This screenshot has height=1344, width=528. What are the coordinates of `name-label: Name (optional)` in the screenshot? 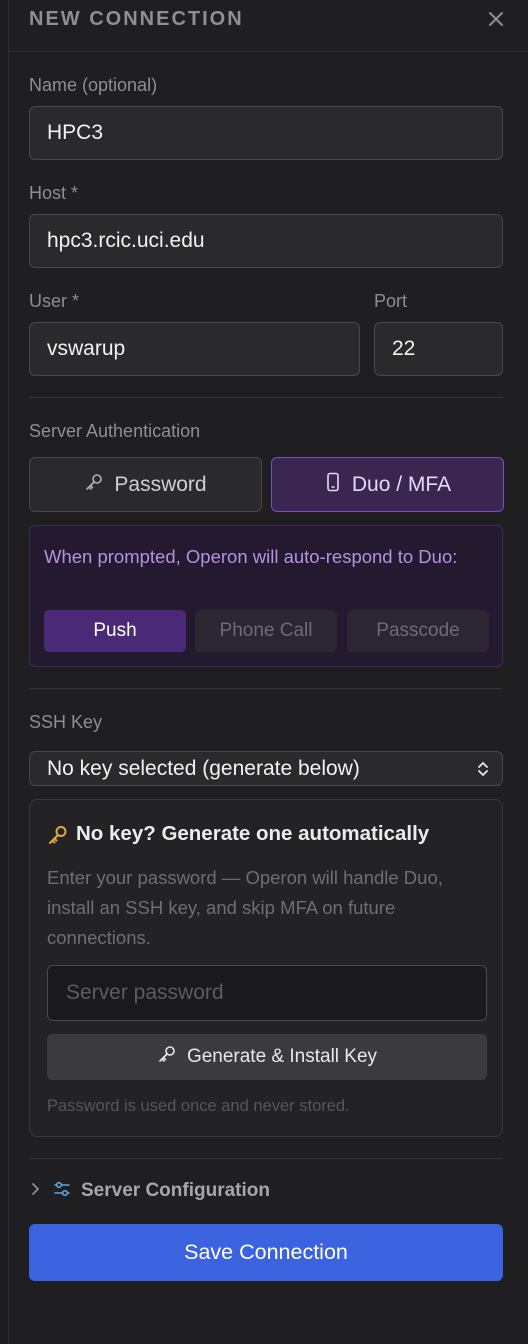 It's located at (93, 85).